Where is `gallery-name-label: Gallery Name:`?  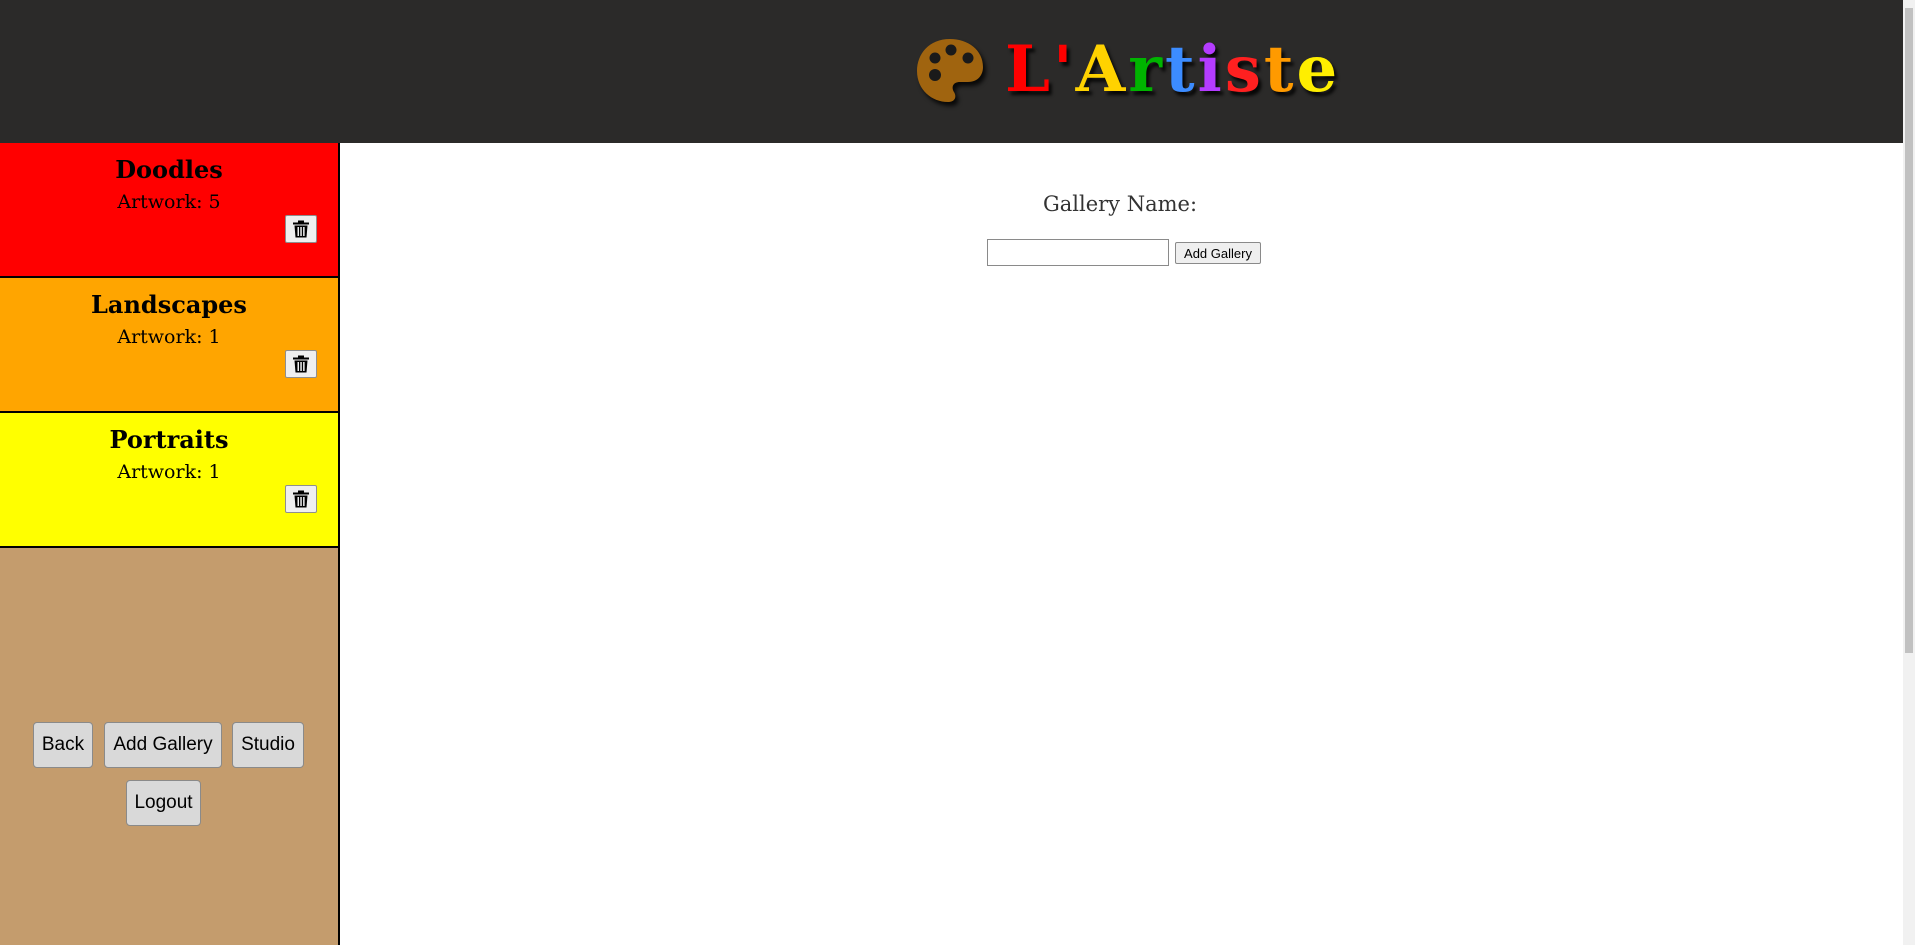 gallery-name-label: Gallery Name: is located at coordinates (1120, 204).